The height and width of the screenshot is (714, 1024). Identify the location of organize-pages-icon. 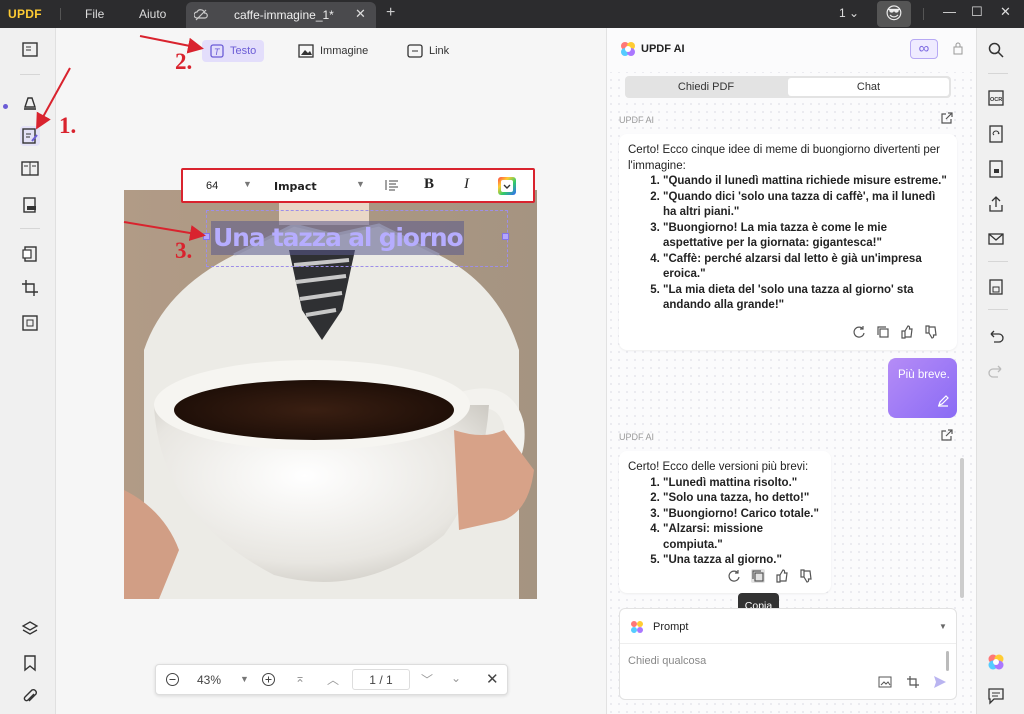
(30, 169).